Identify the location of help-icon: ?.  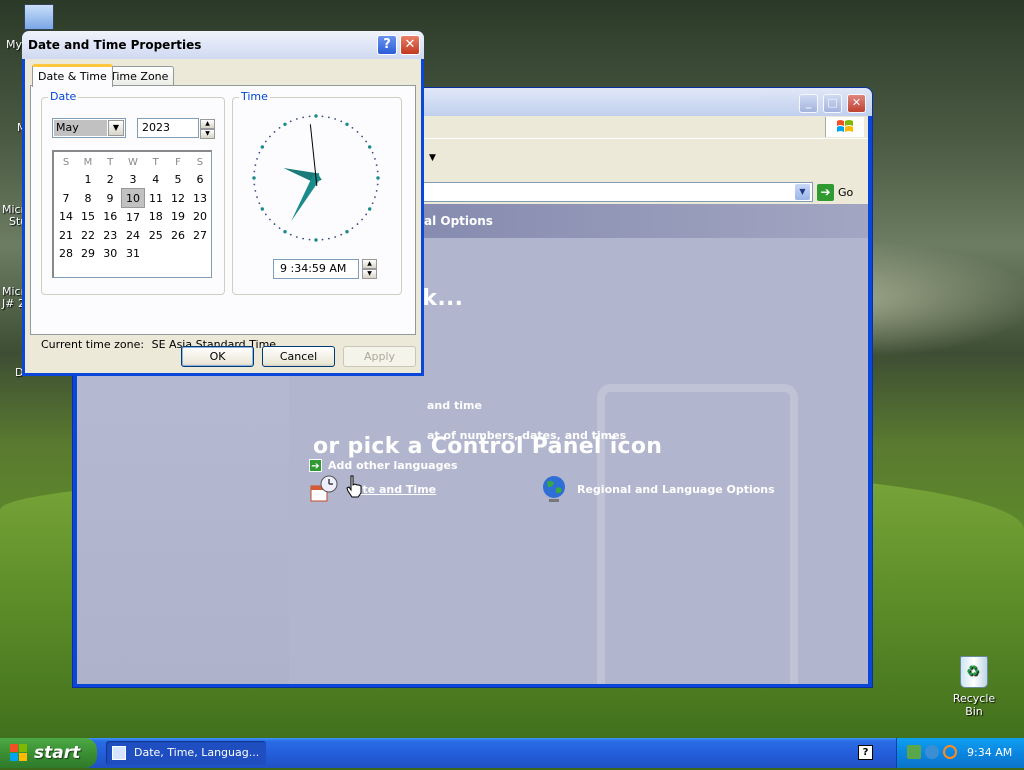
(865, 752).